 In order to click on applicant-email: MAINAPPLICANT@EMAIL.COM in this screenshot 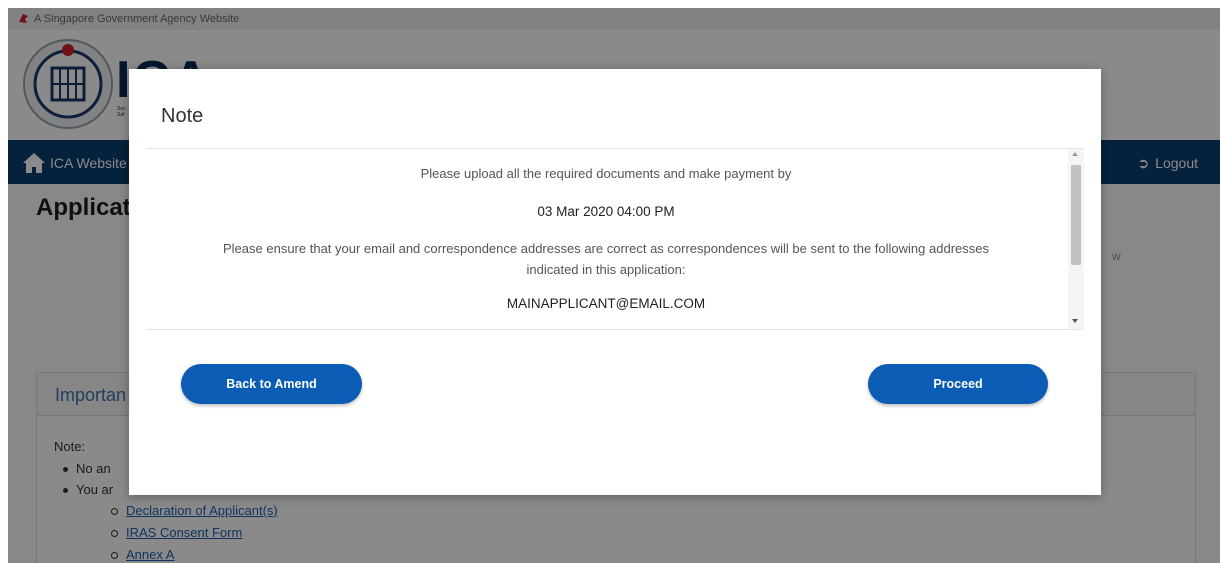, I will do `click(606, 303)`.